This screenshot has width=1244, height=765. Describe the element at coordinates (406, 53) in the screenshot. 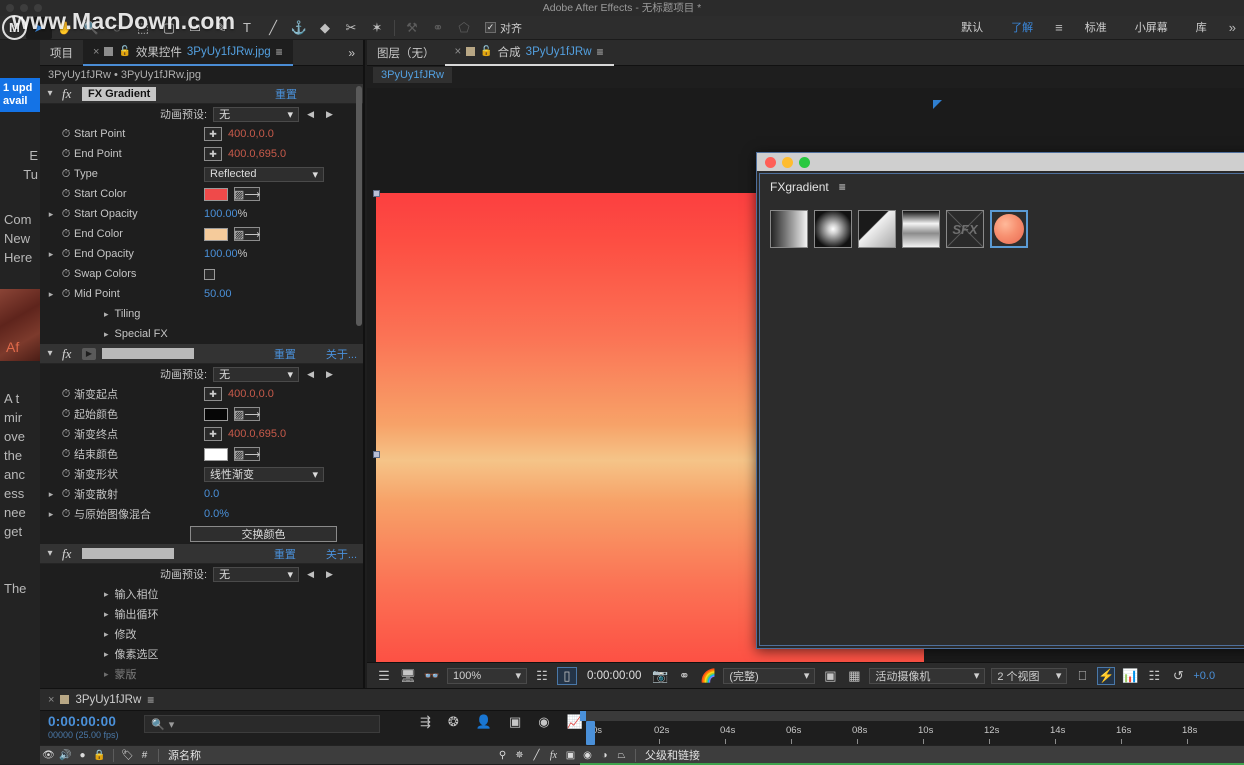

I see `tab-layer: 图层（无）` at that location.